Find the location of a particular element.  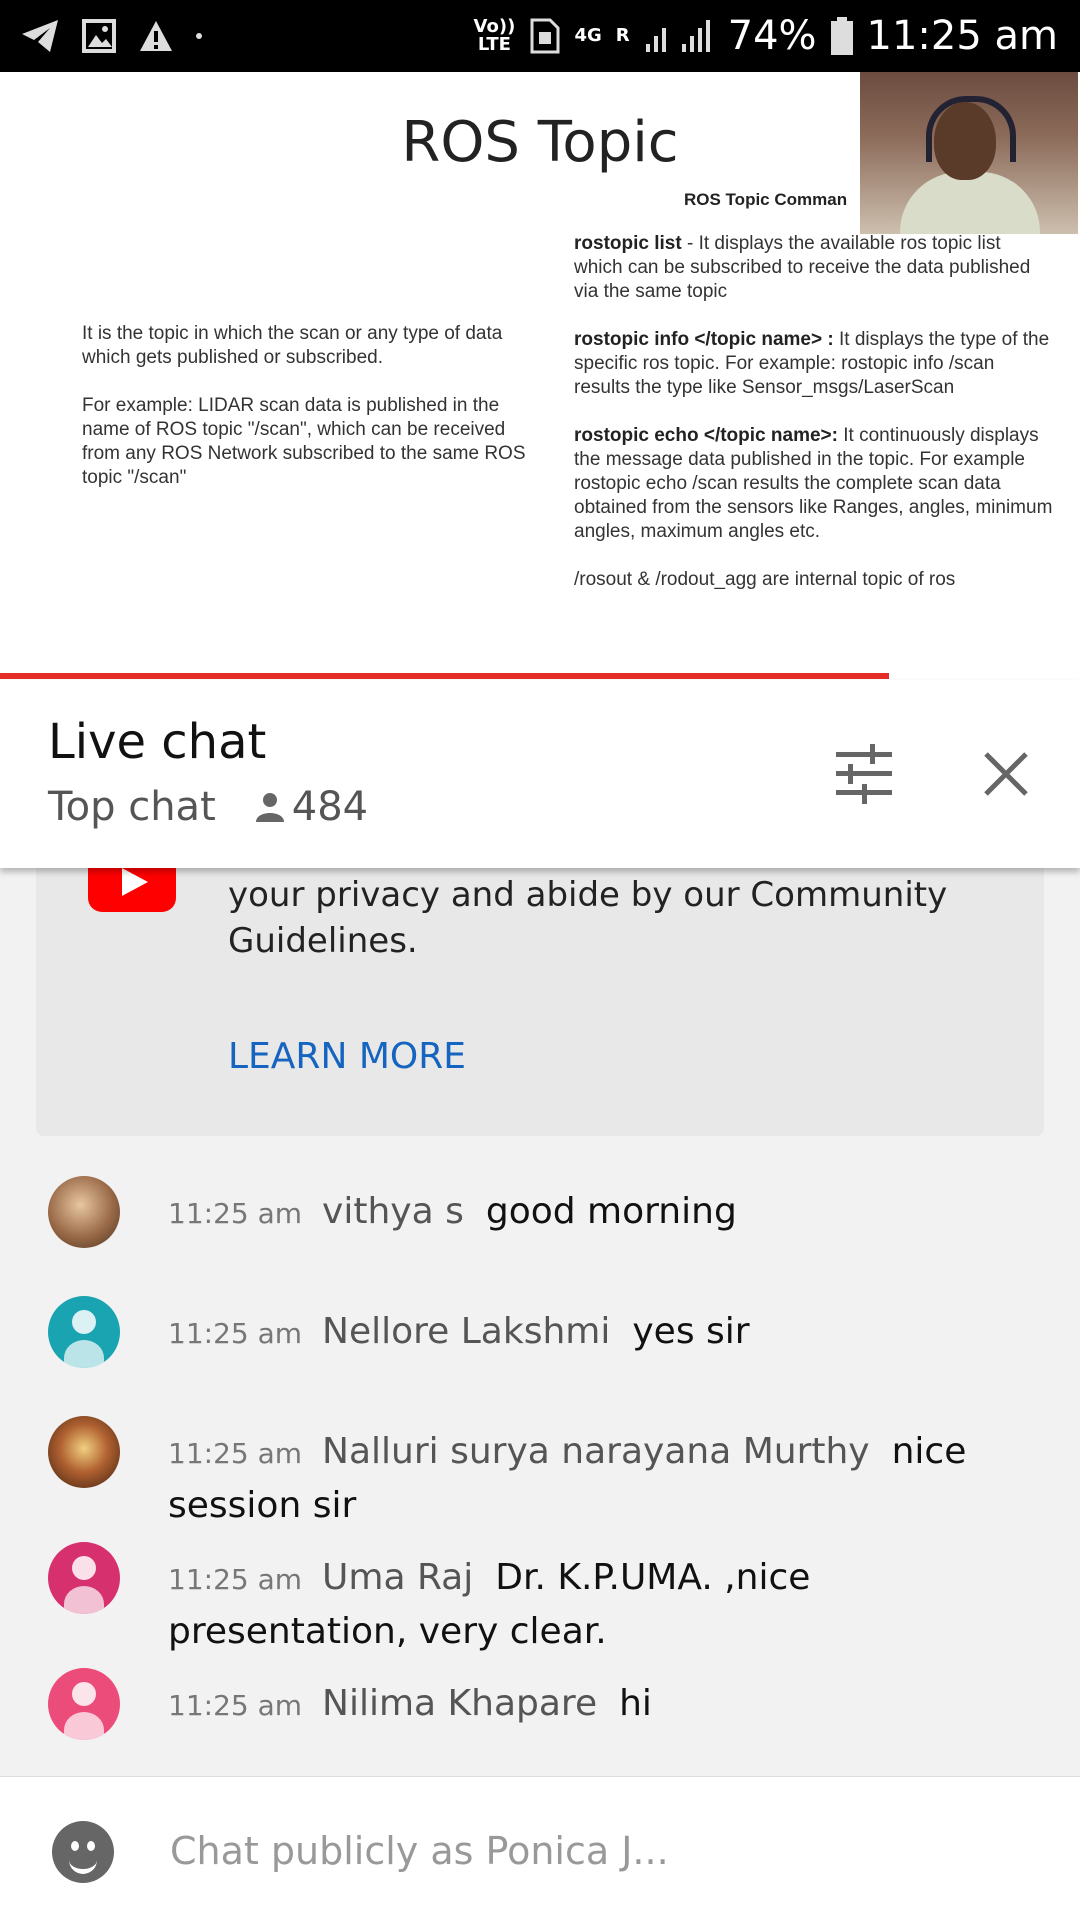

command-name: rostopic info </topic name> : is located at coordinates (704, 339).